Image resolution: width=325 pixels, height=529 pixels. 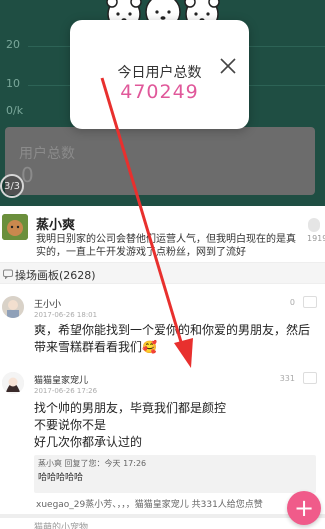 I want to click on comment-author: 王小小, so click(x=47, y=303).